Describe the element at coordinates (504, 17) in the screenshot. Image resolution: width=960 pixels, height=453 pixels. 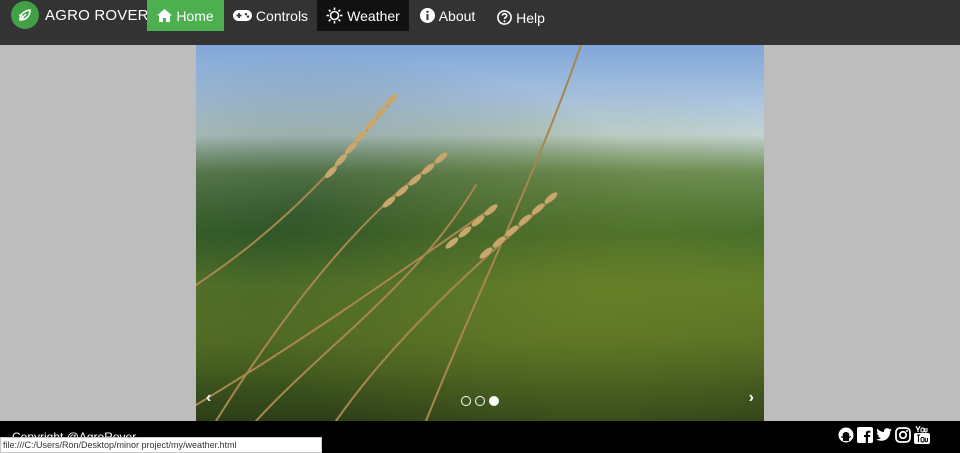
I see `question-icon` at that location.